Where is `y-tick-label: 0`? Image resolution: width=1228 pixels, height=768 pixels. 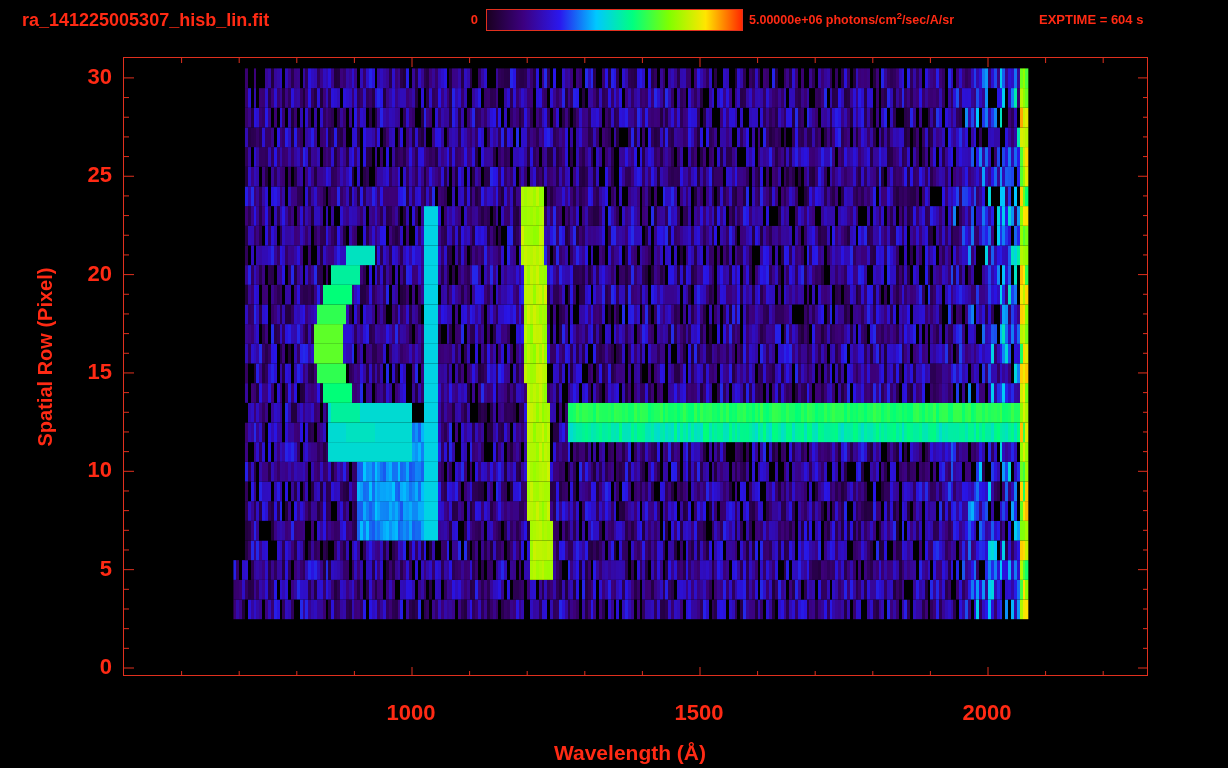 y-tick-label: 0 is located at coordinates (105, 666).